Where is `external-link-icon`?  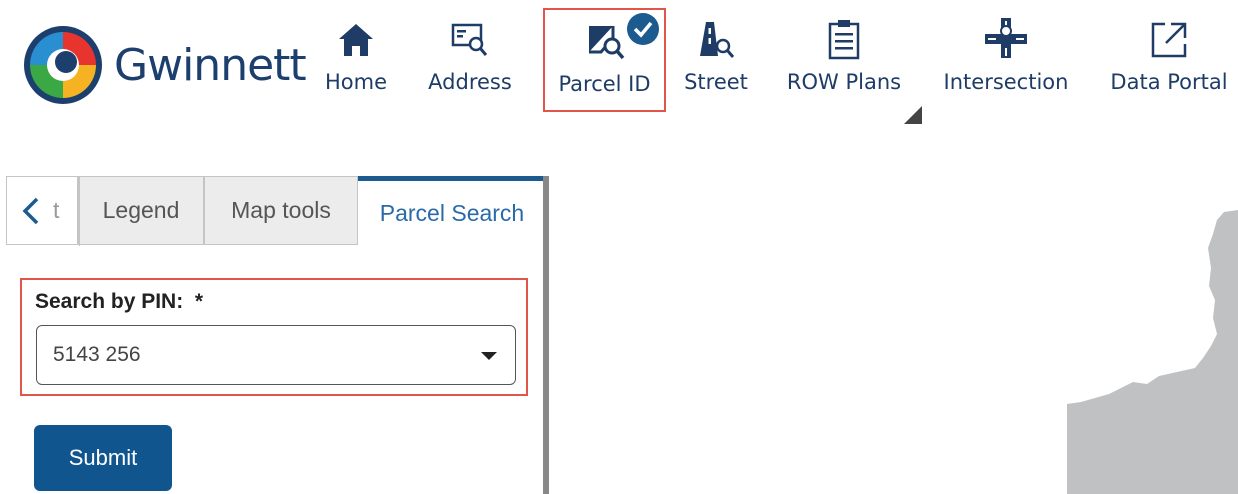 external-link-icon is located at coordinates (1169, 40).